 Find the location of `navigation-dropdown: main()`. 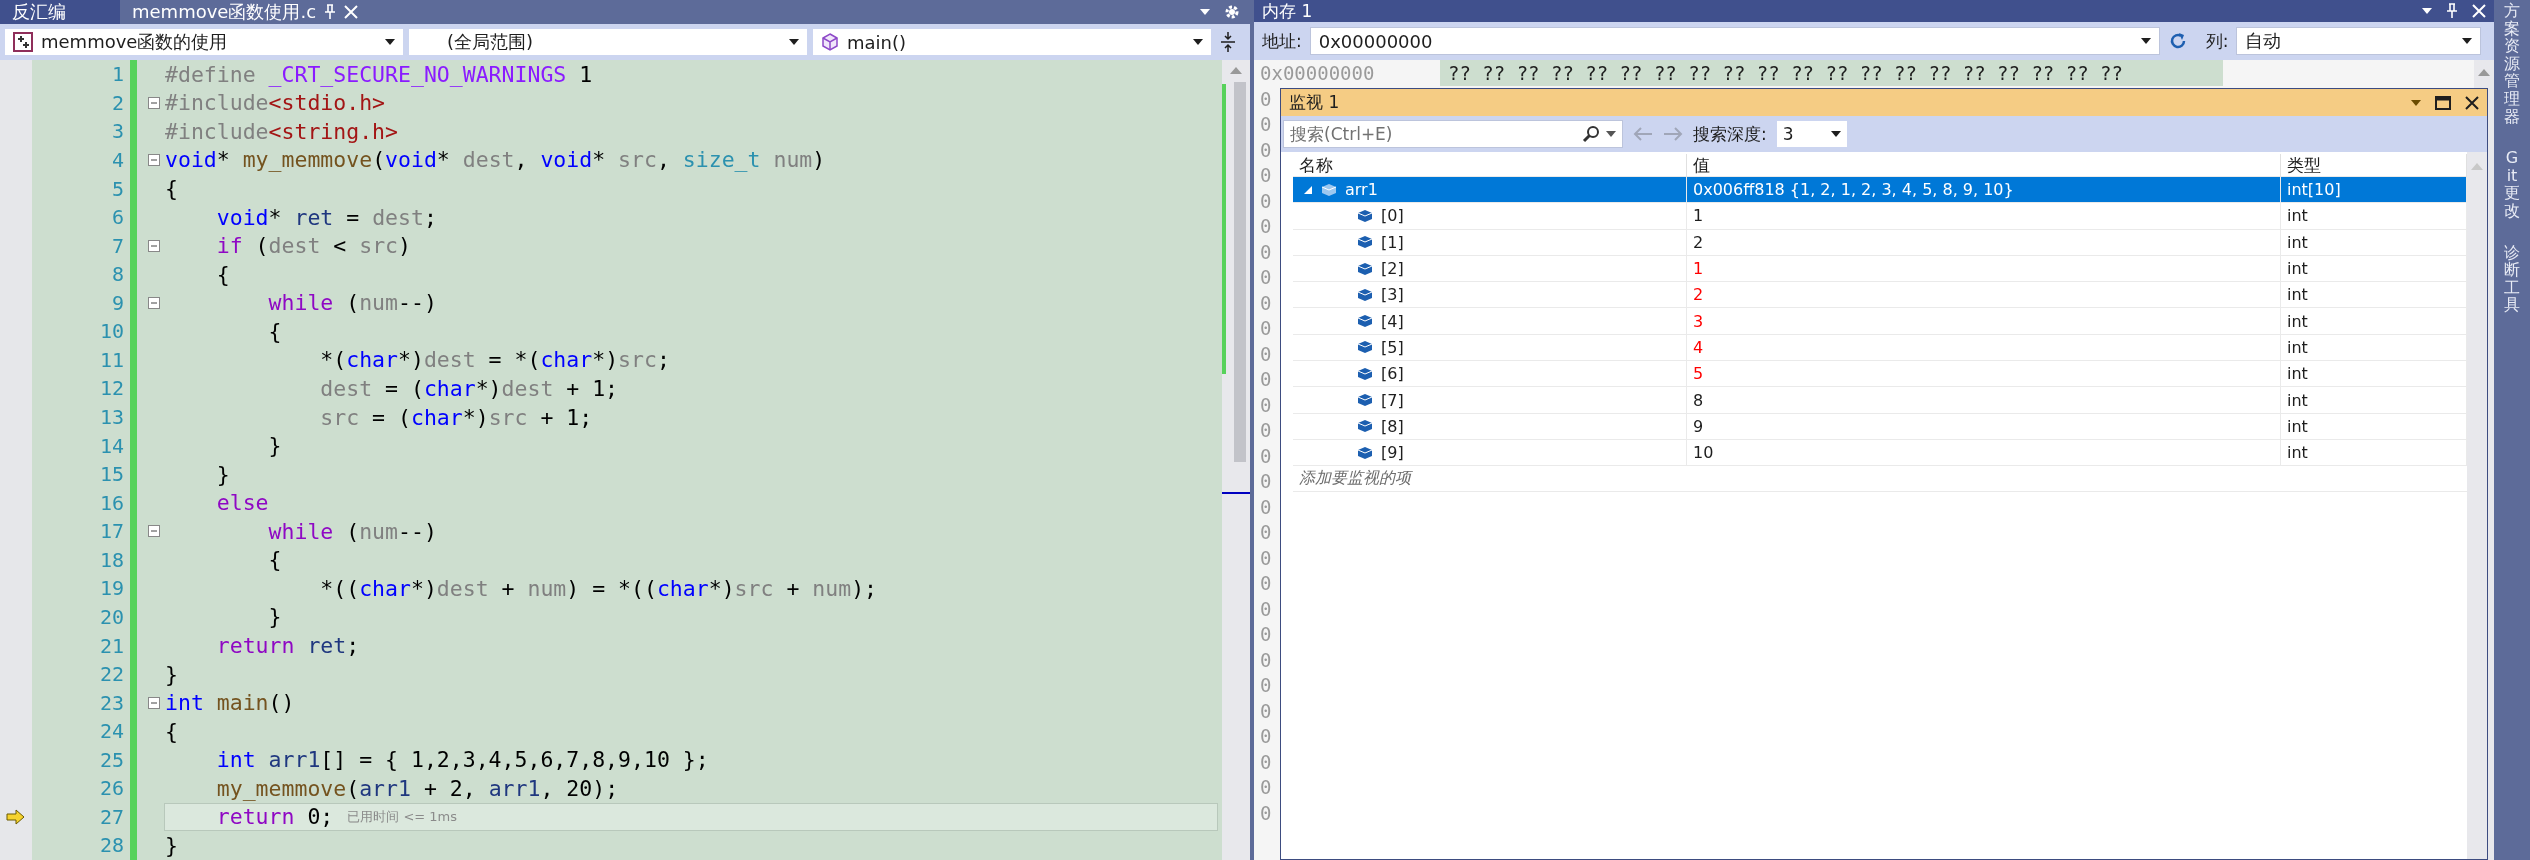

navigation-dropdown: main() is located at coordinates (1012, 42).